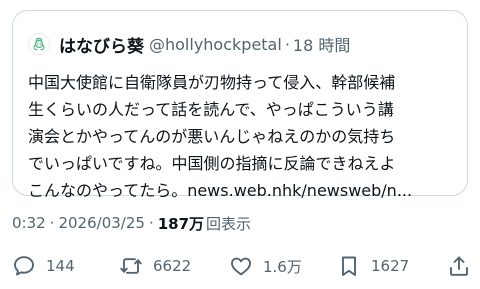 This screenshot has width=480, height=289. I want to click on view-count: 187万, so click(181, 223).